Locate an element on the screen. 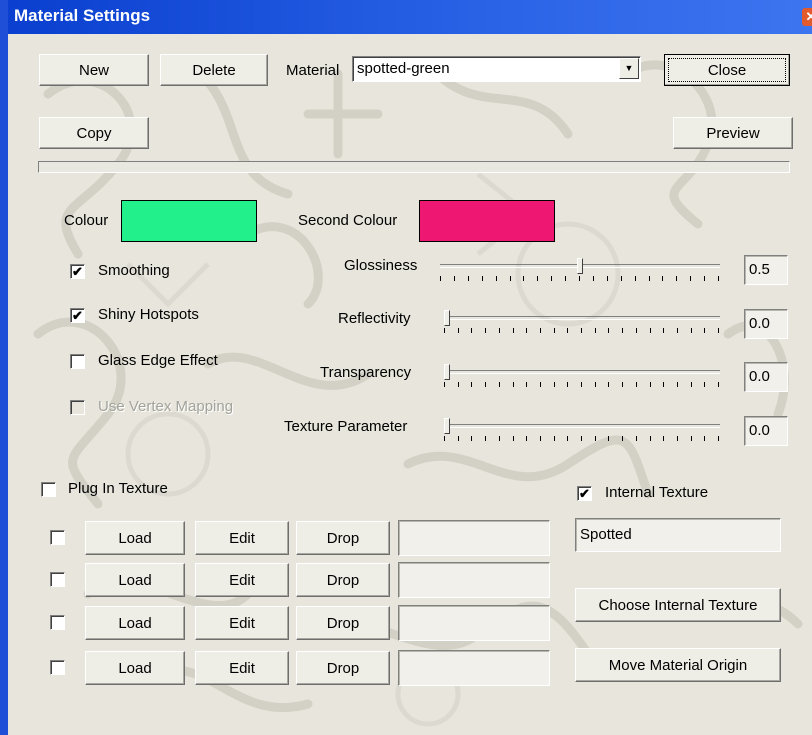 This screenshot has height=735, width=812. material-label: Material is located at coordinates (313, 70).